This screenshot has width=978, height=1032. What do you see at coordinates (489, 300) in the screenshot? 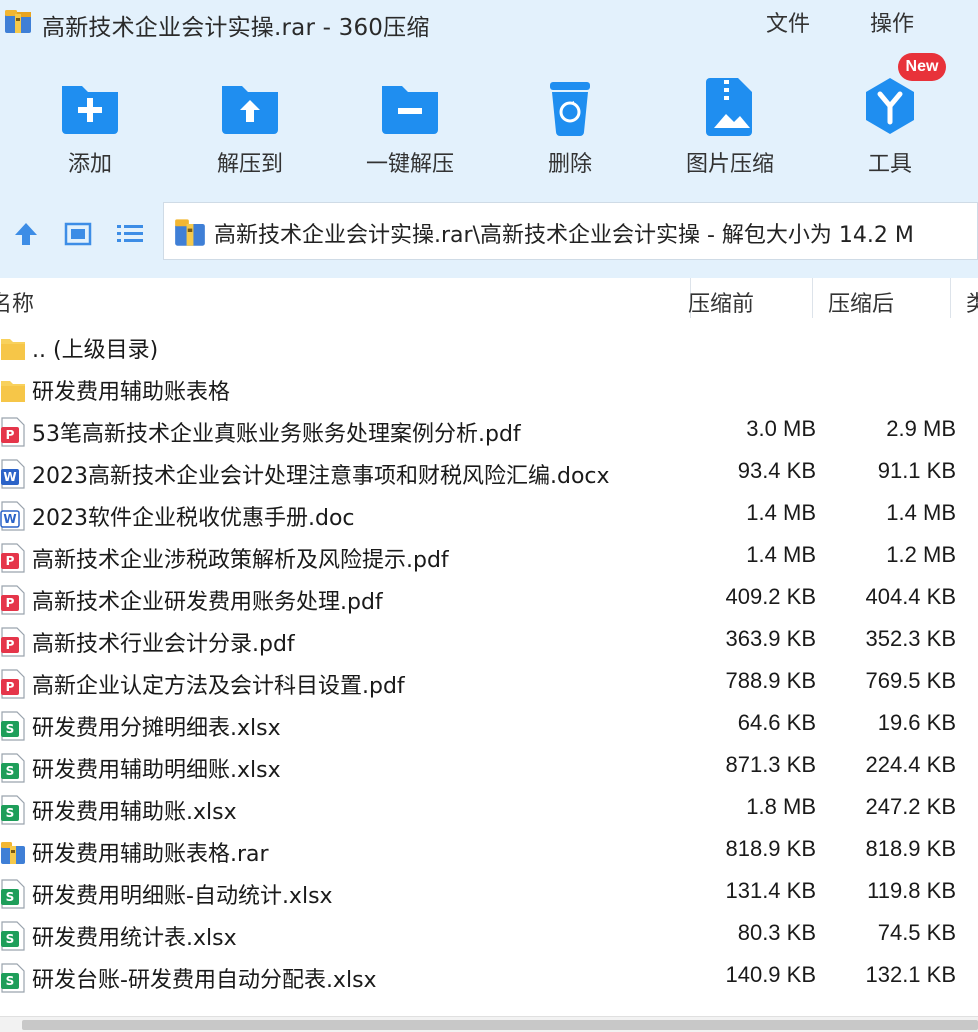
I see `list-header: 名称 压缩前 压缩后 类` at bounding box center [489, 300].